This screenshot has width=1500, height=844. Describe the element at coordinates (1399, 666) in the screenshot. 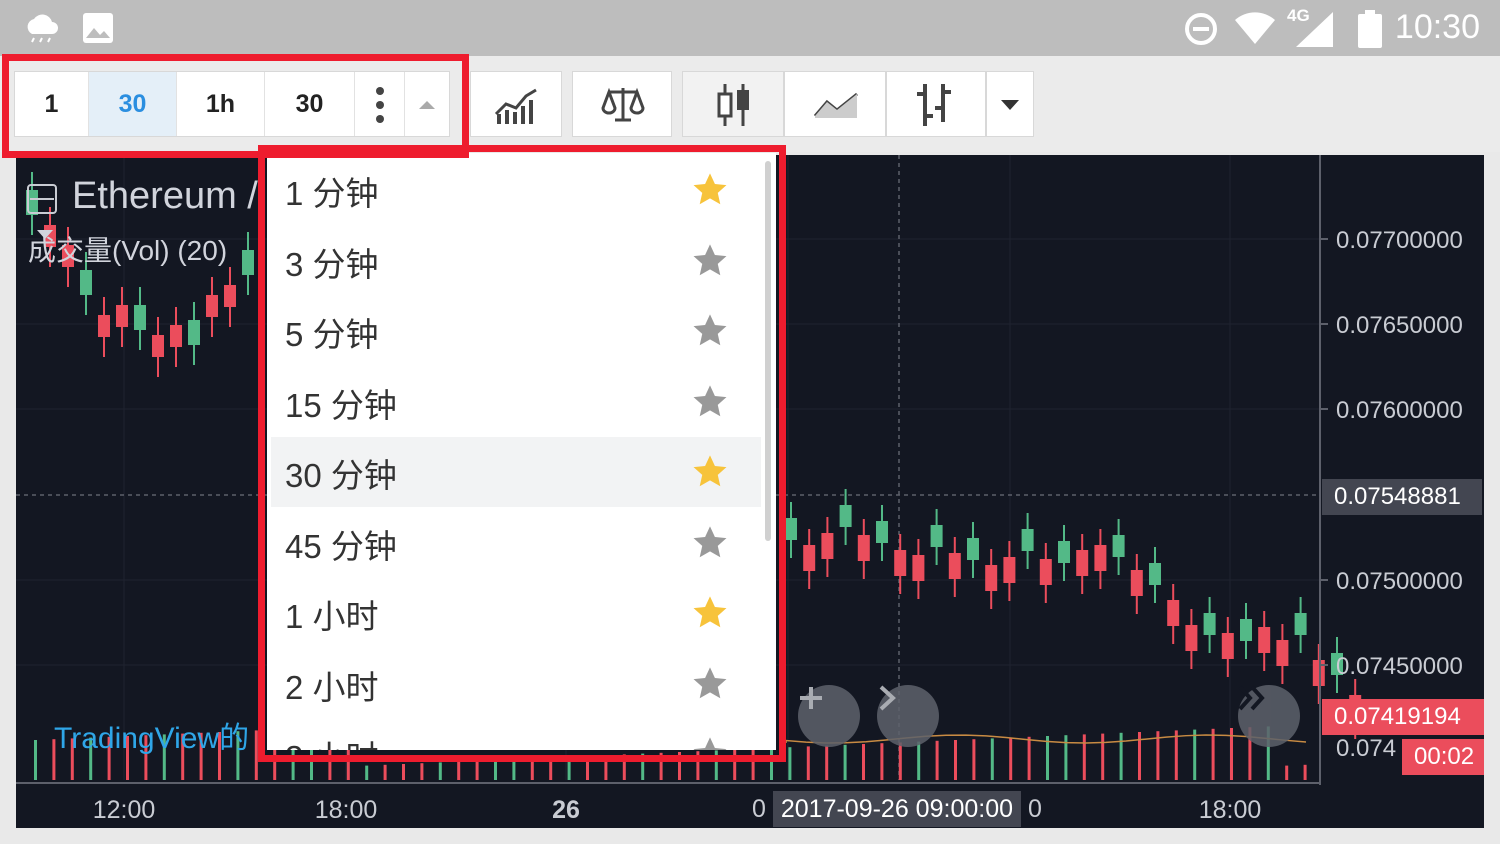

I see `price-tick-label: 0.07450000` at that location.